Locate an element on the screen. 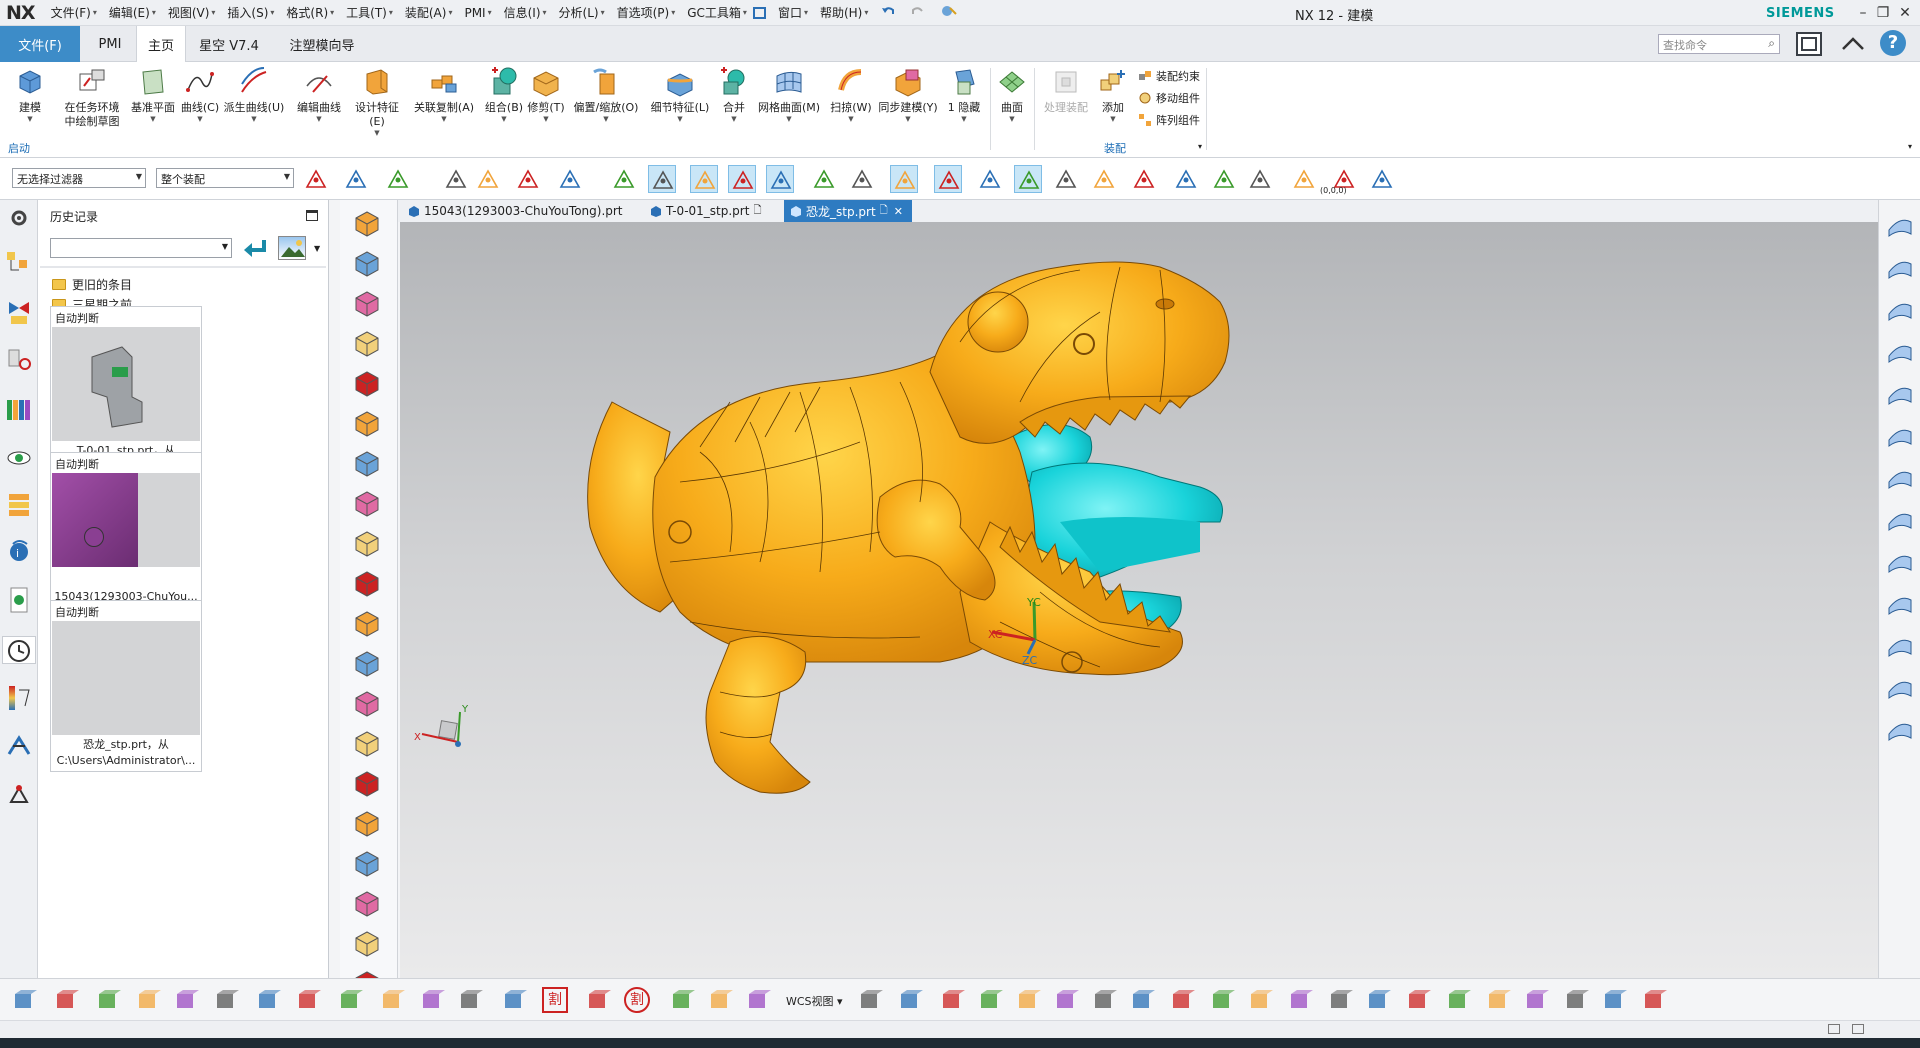  snap-assembly-icon is located at coordinates (316, 179).